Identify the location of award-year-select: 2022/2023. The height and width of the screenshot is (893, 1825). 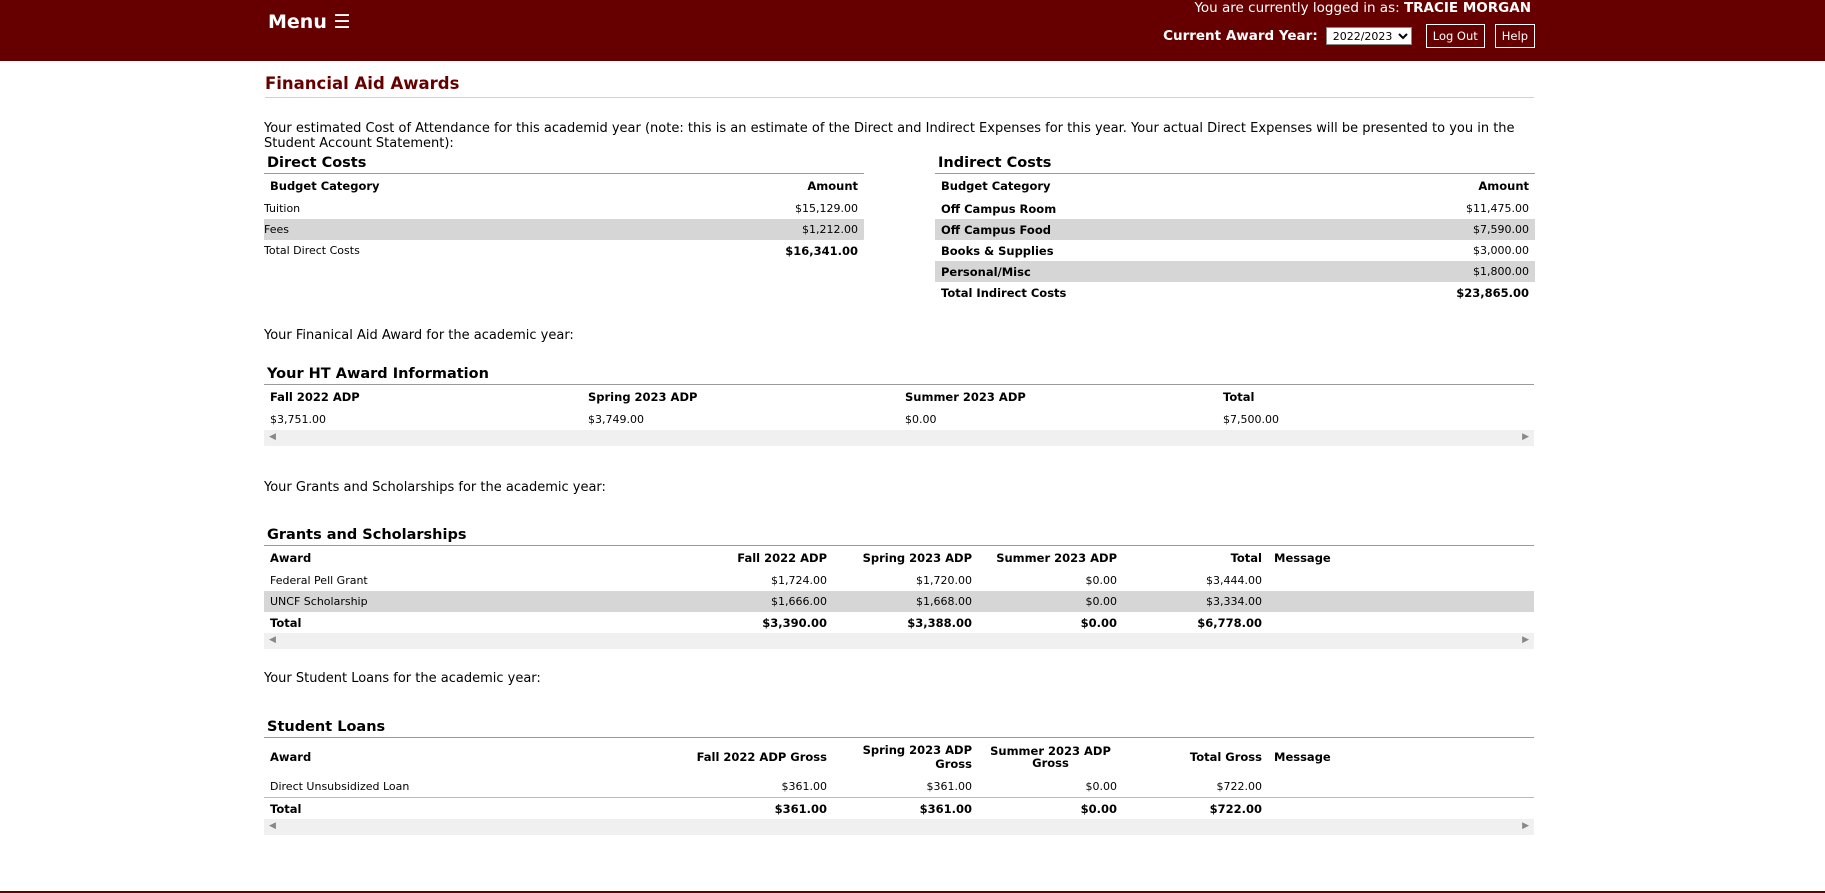
(1368, 36).